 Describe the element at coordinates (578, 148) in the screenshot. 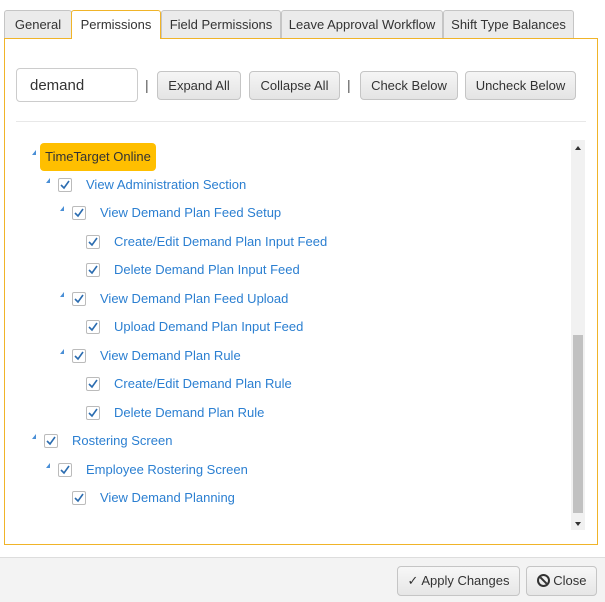

I see `scroll-up-icon` at that location.